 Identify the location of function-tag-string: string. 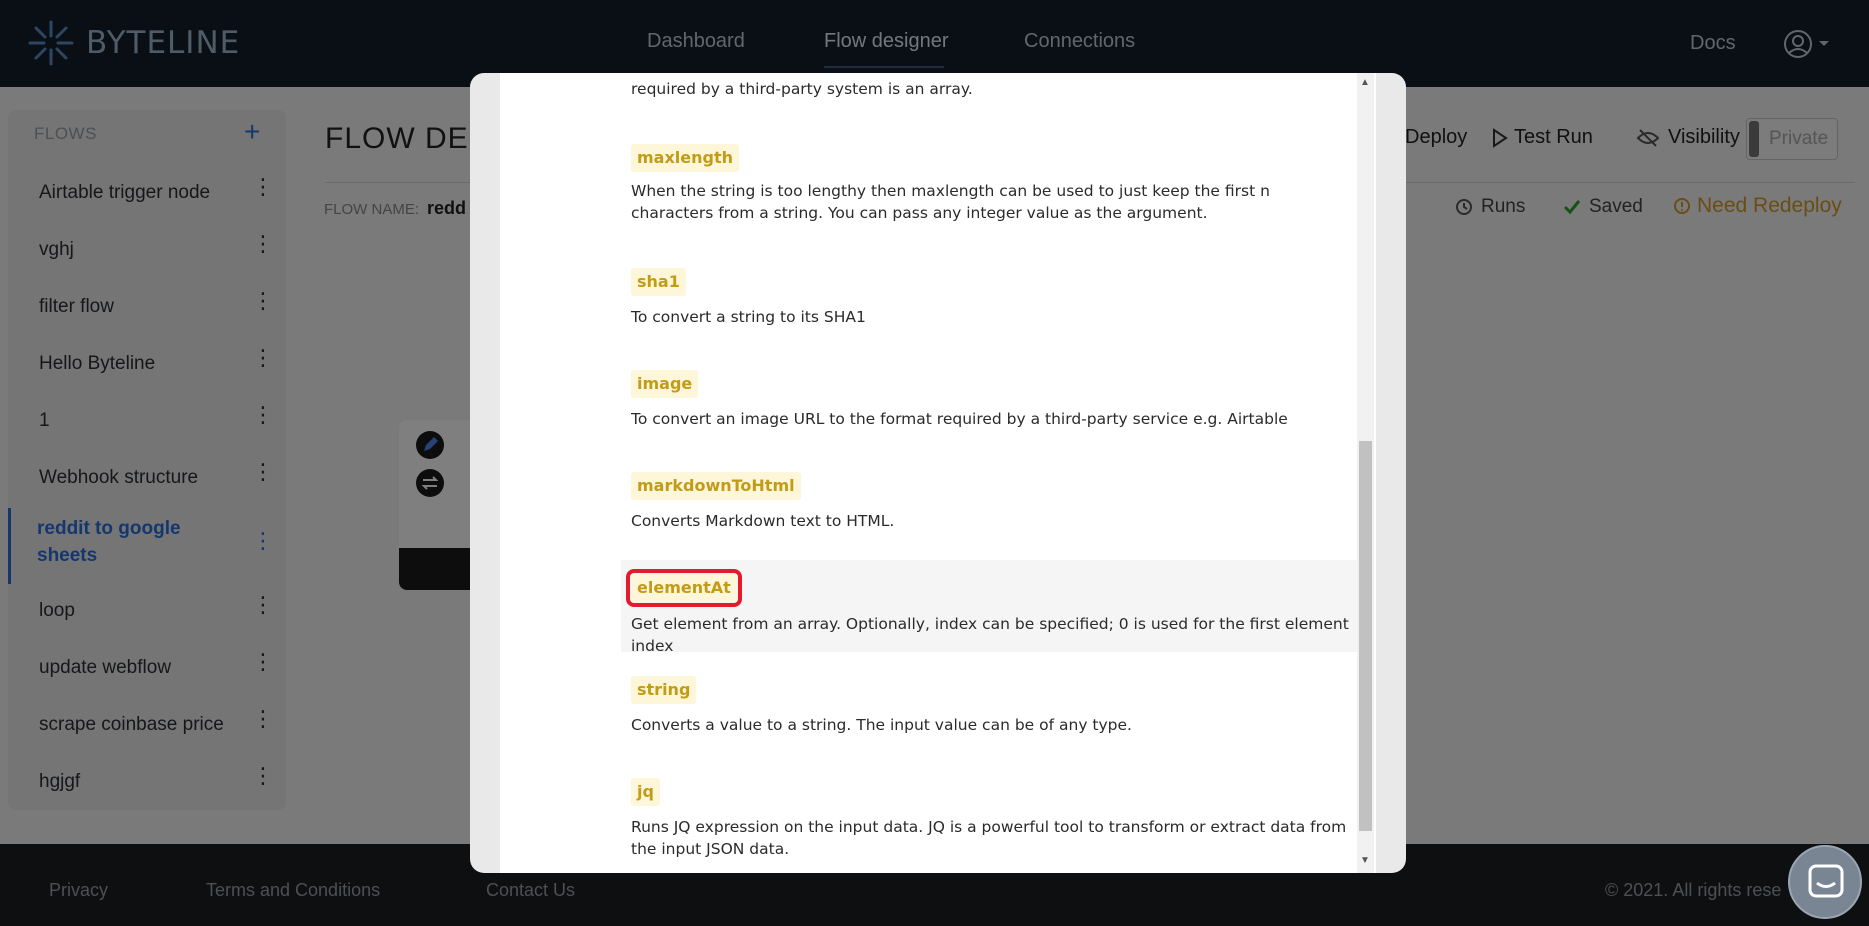
(664, 690).